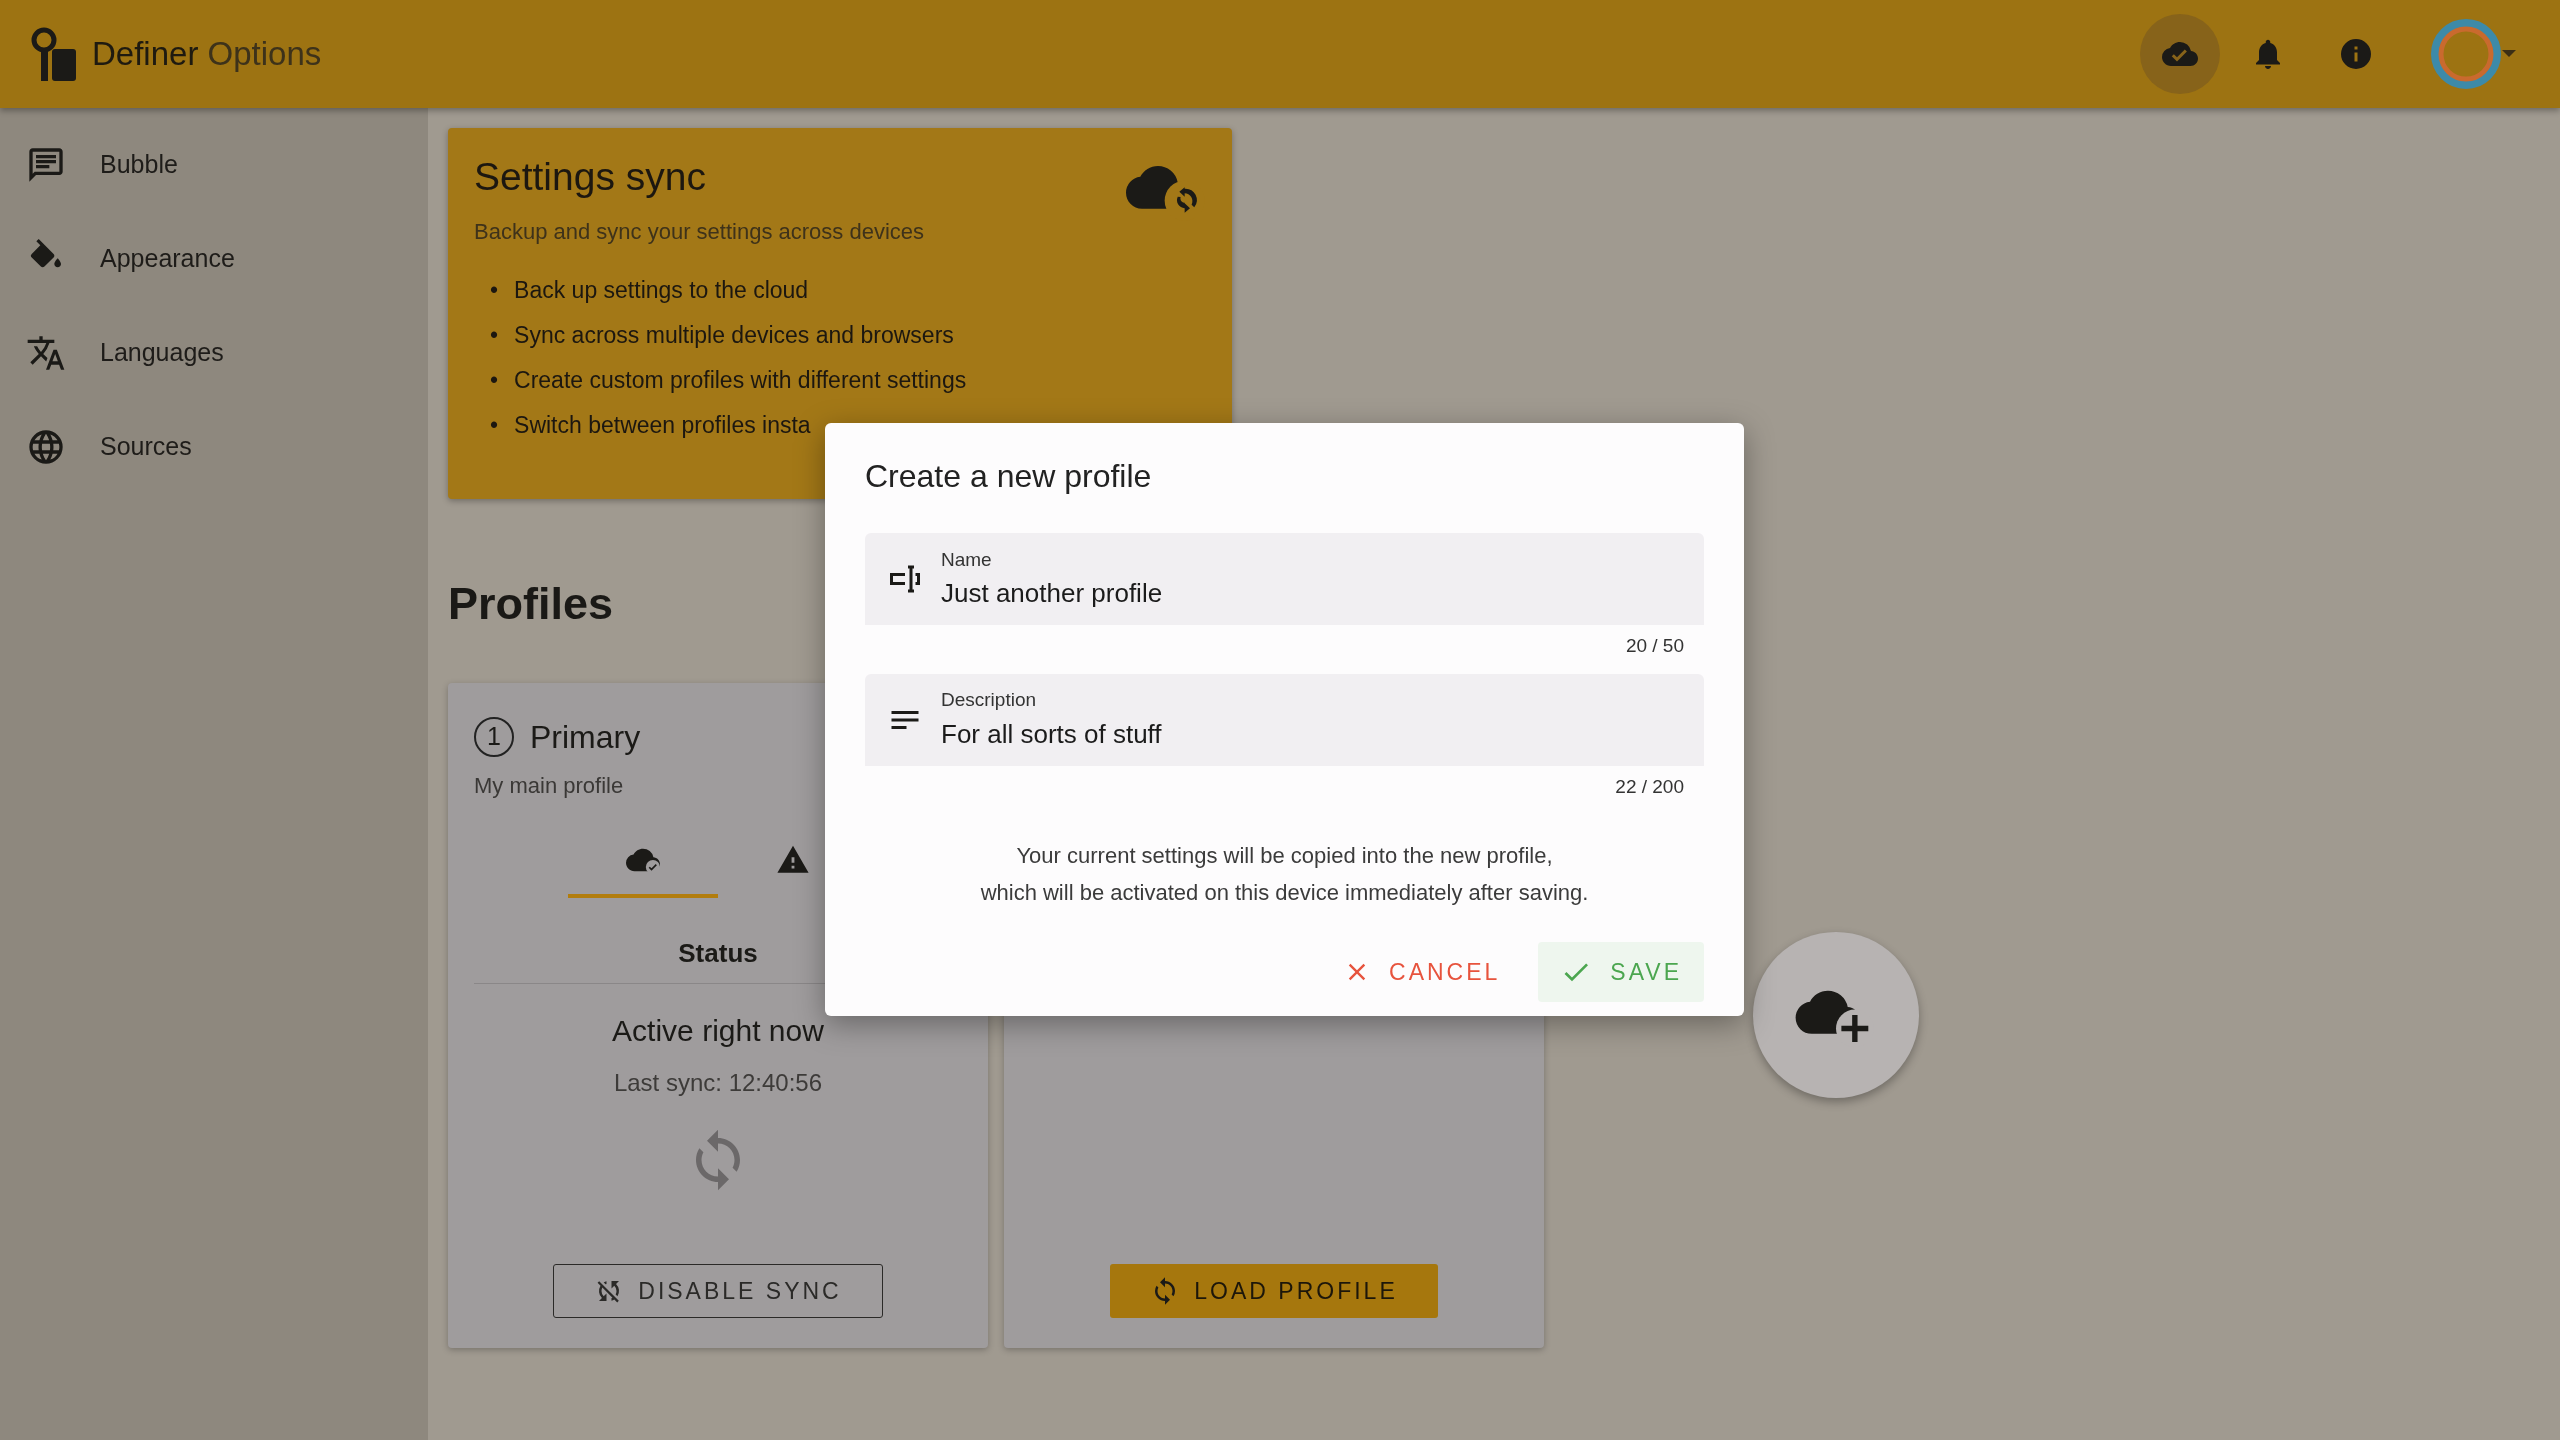 Image resolution: width=2560 pixels, height=1440 pixels. Describe the element at coordinates (662, 426) in the screenshot. I see `feature-item: Switch between profiles insta` at that location.